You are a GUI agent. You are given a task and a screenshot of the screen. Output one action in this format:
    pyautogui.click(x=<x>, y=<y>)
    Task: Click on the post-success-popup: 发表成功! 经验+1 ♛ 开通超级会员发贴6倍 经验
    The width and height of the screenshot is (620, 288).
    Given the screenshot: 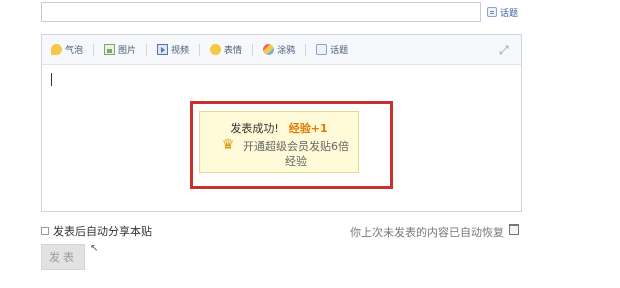 What is the action you would take?
    pyautogui.click(x=279, y=142)
    